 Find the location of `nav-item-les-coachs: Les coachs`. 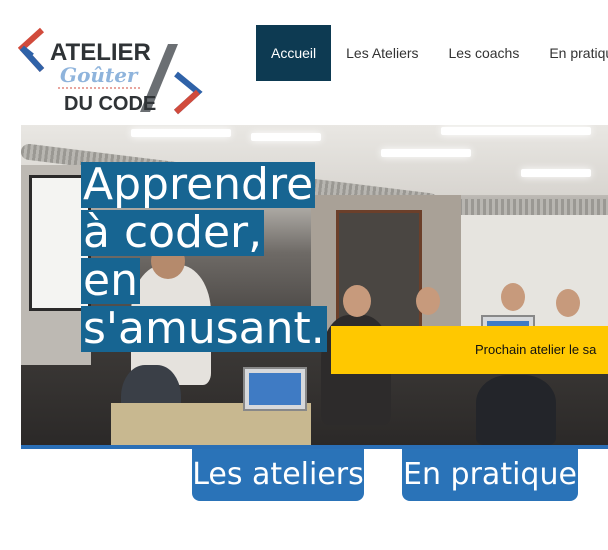

nav-item-les-coachs: Les coachs is located at coordinates (484, 53).